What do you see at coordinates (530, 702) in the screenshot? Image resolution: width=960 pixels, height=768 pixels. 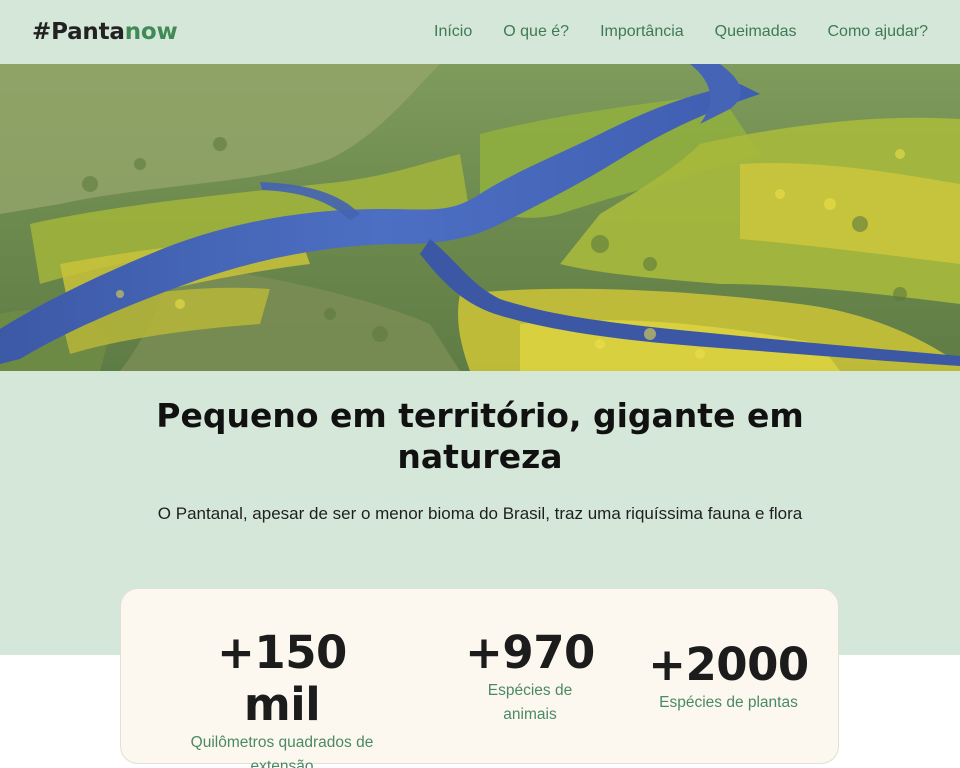 I see `stat-label: Espécies de animais` at bounding box center [530, 702].